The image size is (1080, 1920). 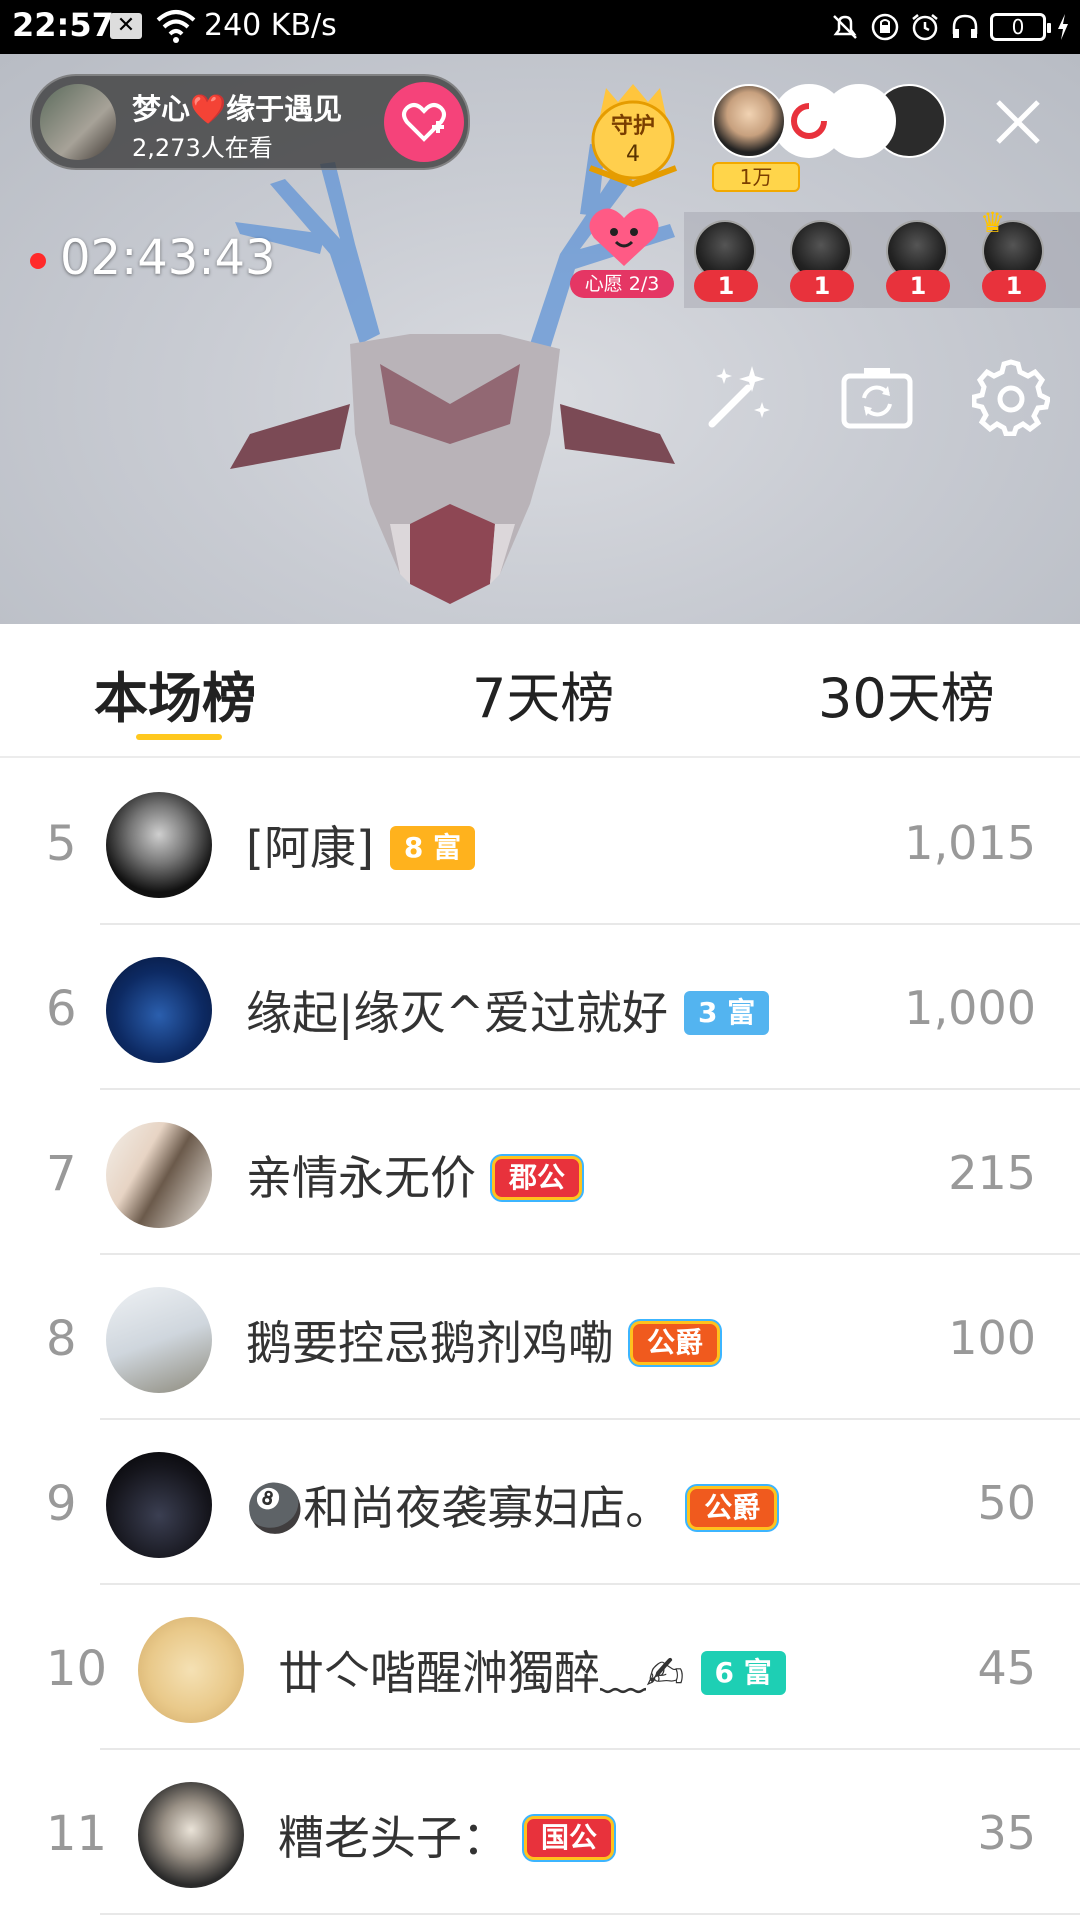 What do you see at coordinates (310, 848) in the screenshot?
I see `user-name-text: [阿康]` at bounding box center [310, 848].